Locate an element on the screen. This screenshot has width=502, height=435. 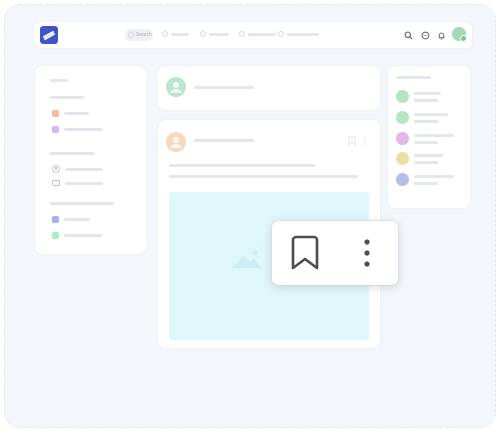
compose-placeholder-text is located at coordinates (224, 87).